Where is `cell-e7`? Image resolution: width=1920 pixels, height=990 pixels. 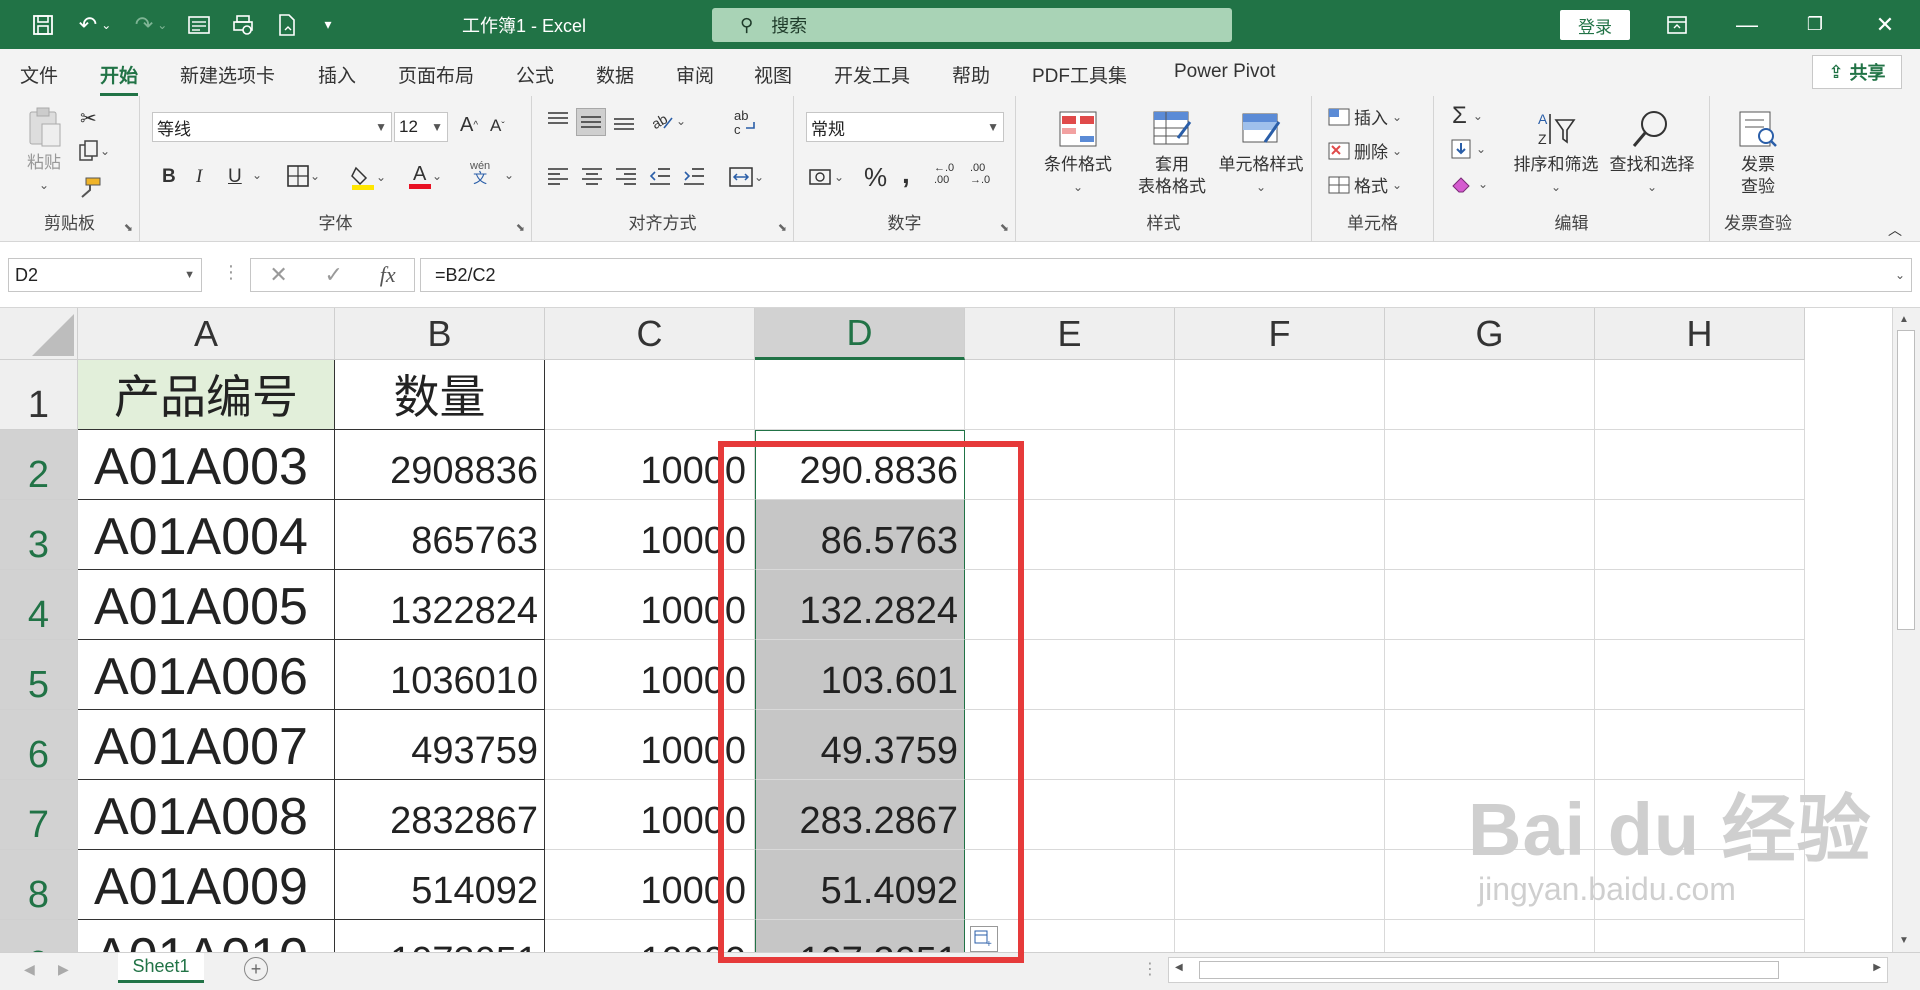
cell-e7 is located at coordinates (1070, 815).